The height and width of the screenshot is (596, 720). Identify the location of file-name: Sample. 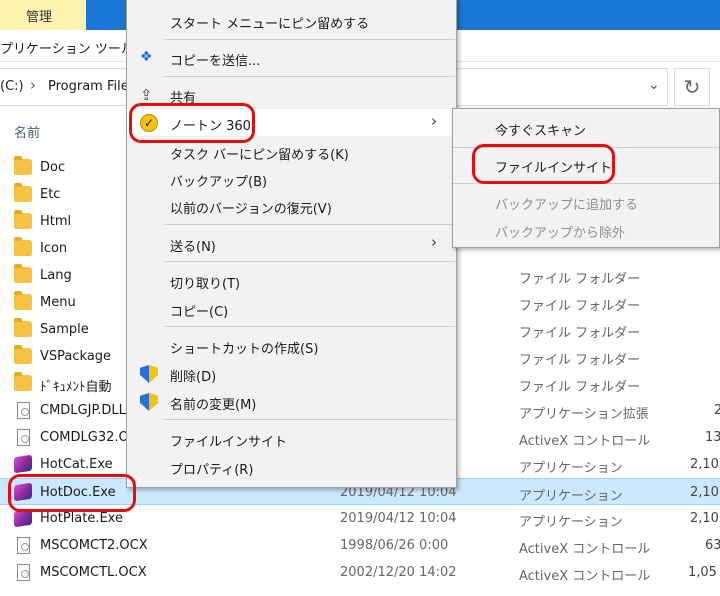
(64, 329).